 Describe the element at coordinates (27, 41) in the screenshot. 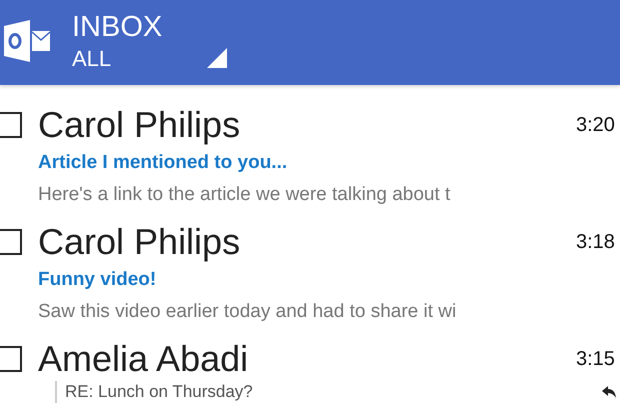

I see `mail-logo-icon` at that location.